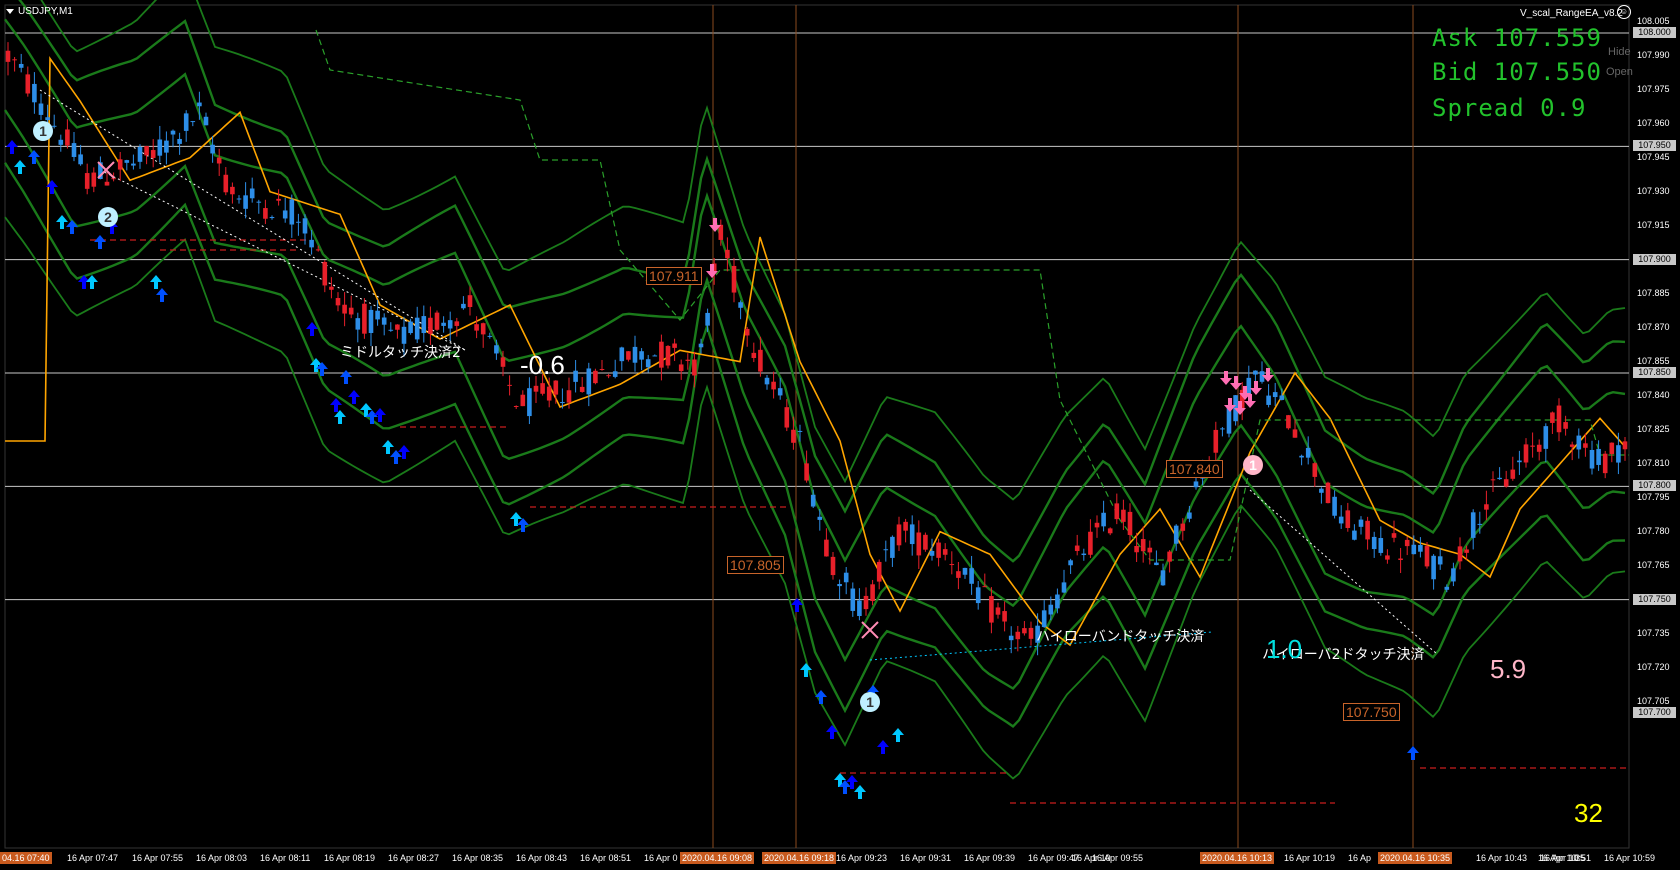  What do you see at coordinates (1654, 146) in the screenshot?
I see `price-level-label: 107.950` at bounding box center [1654, 146].